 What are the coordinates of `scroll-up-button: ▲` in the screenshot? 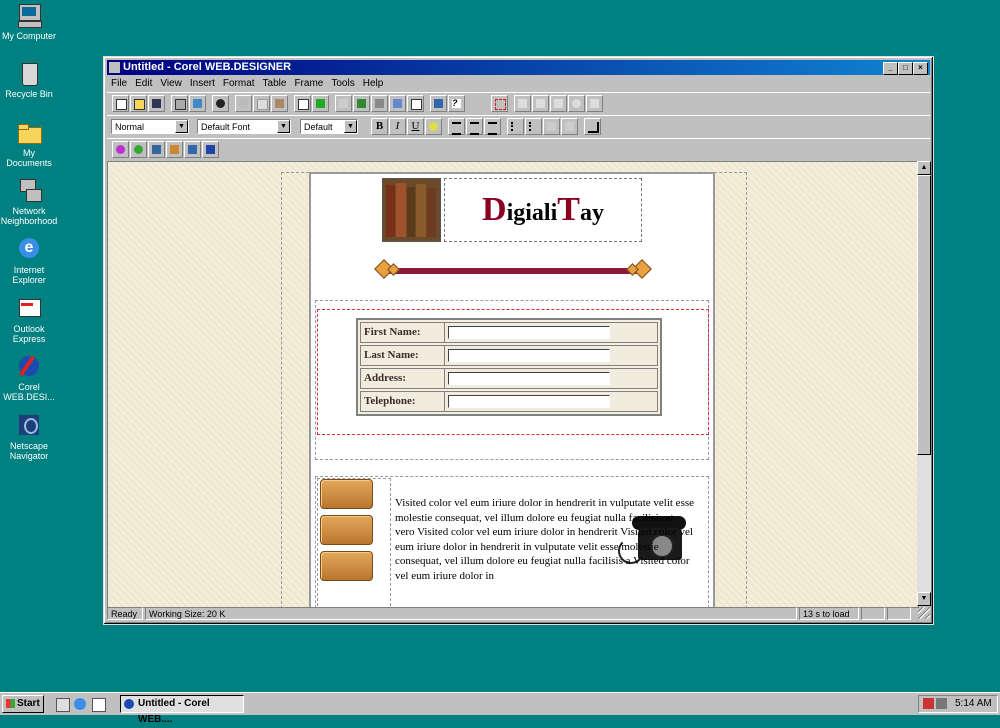 It's located at (924, 168).